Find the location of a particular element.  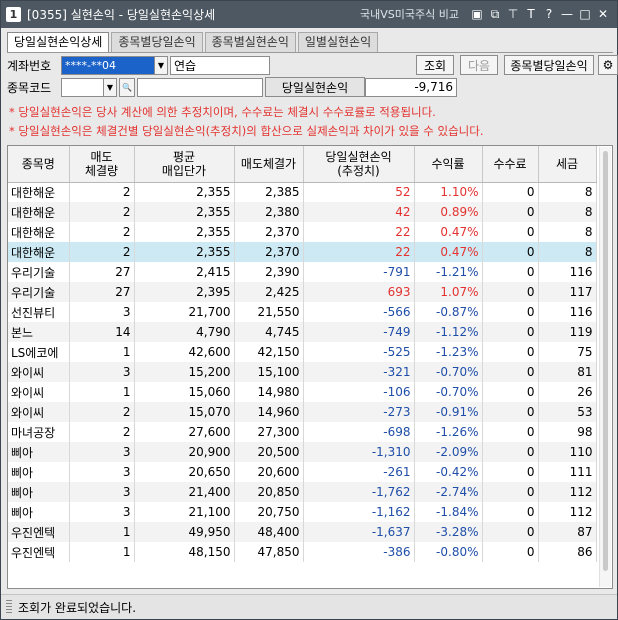

table-row: 우리기술 27 2,415 2,390 -791 -1.21% 0 116 is located at coordinates (302, 272).